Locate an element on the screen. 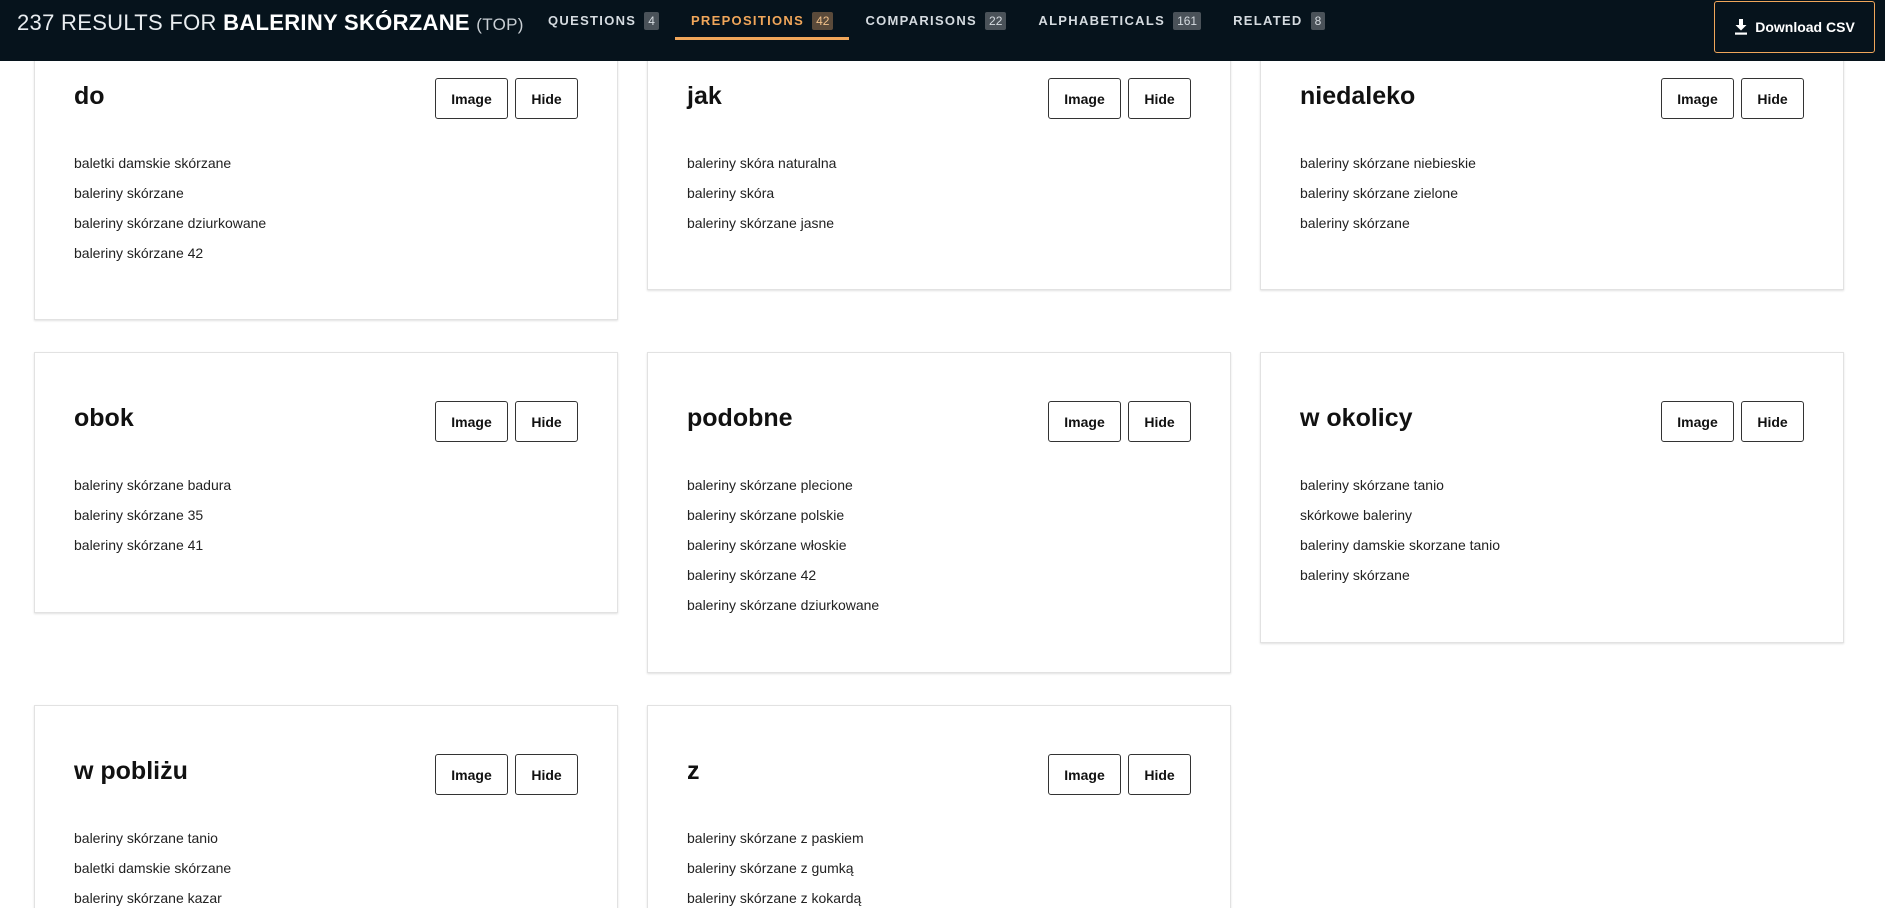  suggestion-item: baleriny skórzane włoskie is located at coordinates (783, 552).